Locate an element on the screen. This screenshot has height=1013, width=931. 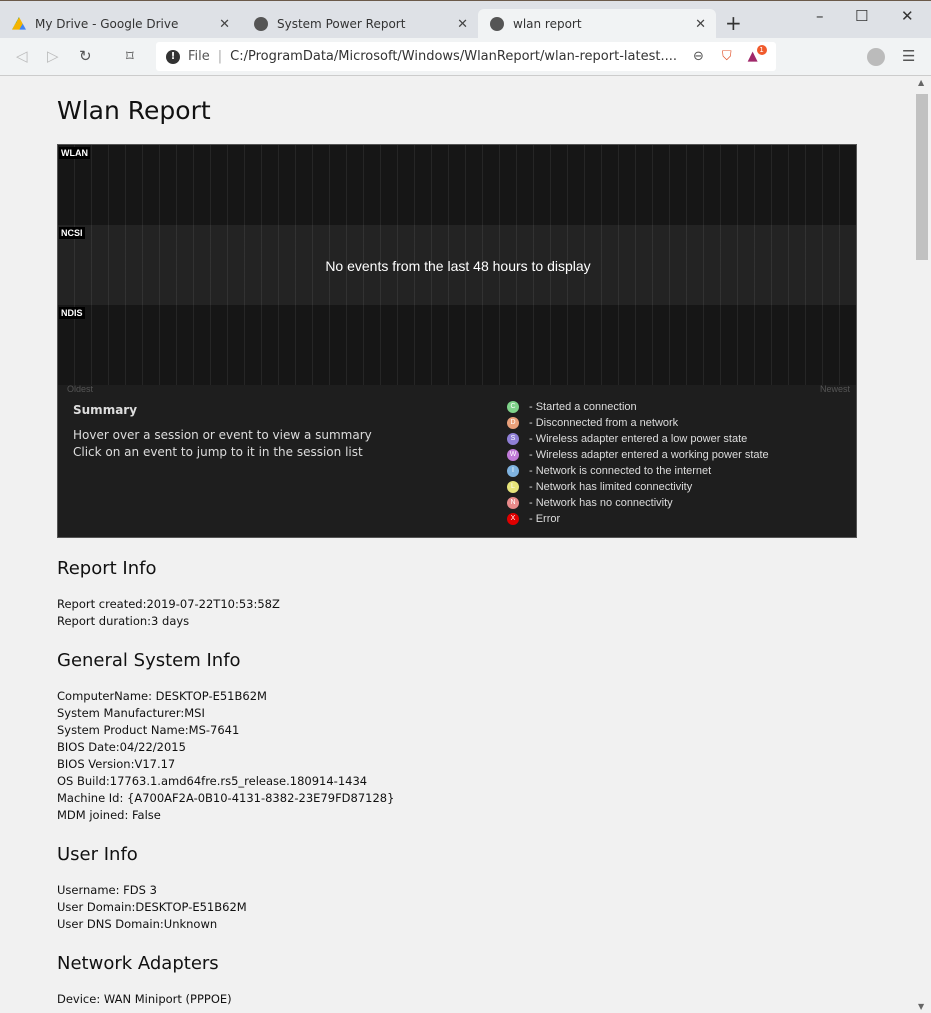
brave-shield-icon: ⛉ is located at coordinates (727, 56).